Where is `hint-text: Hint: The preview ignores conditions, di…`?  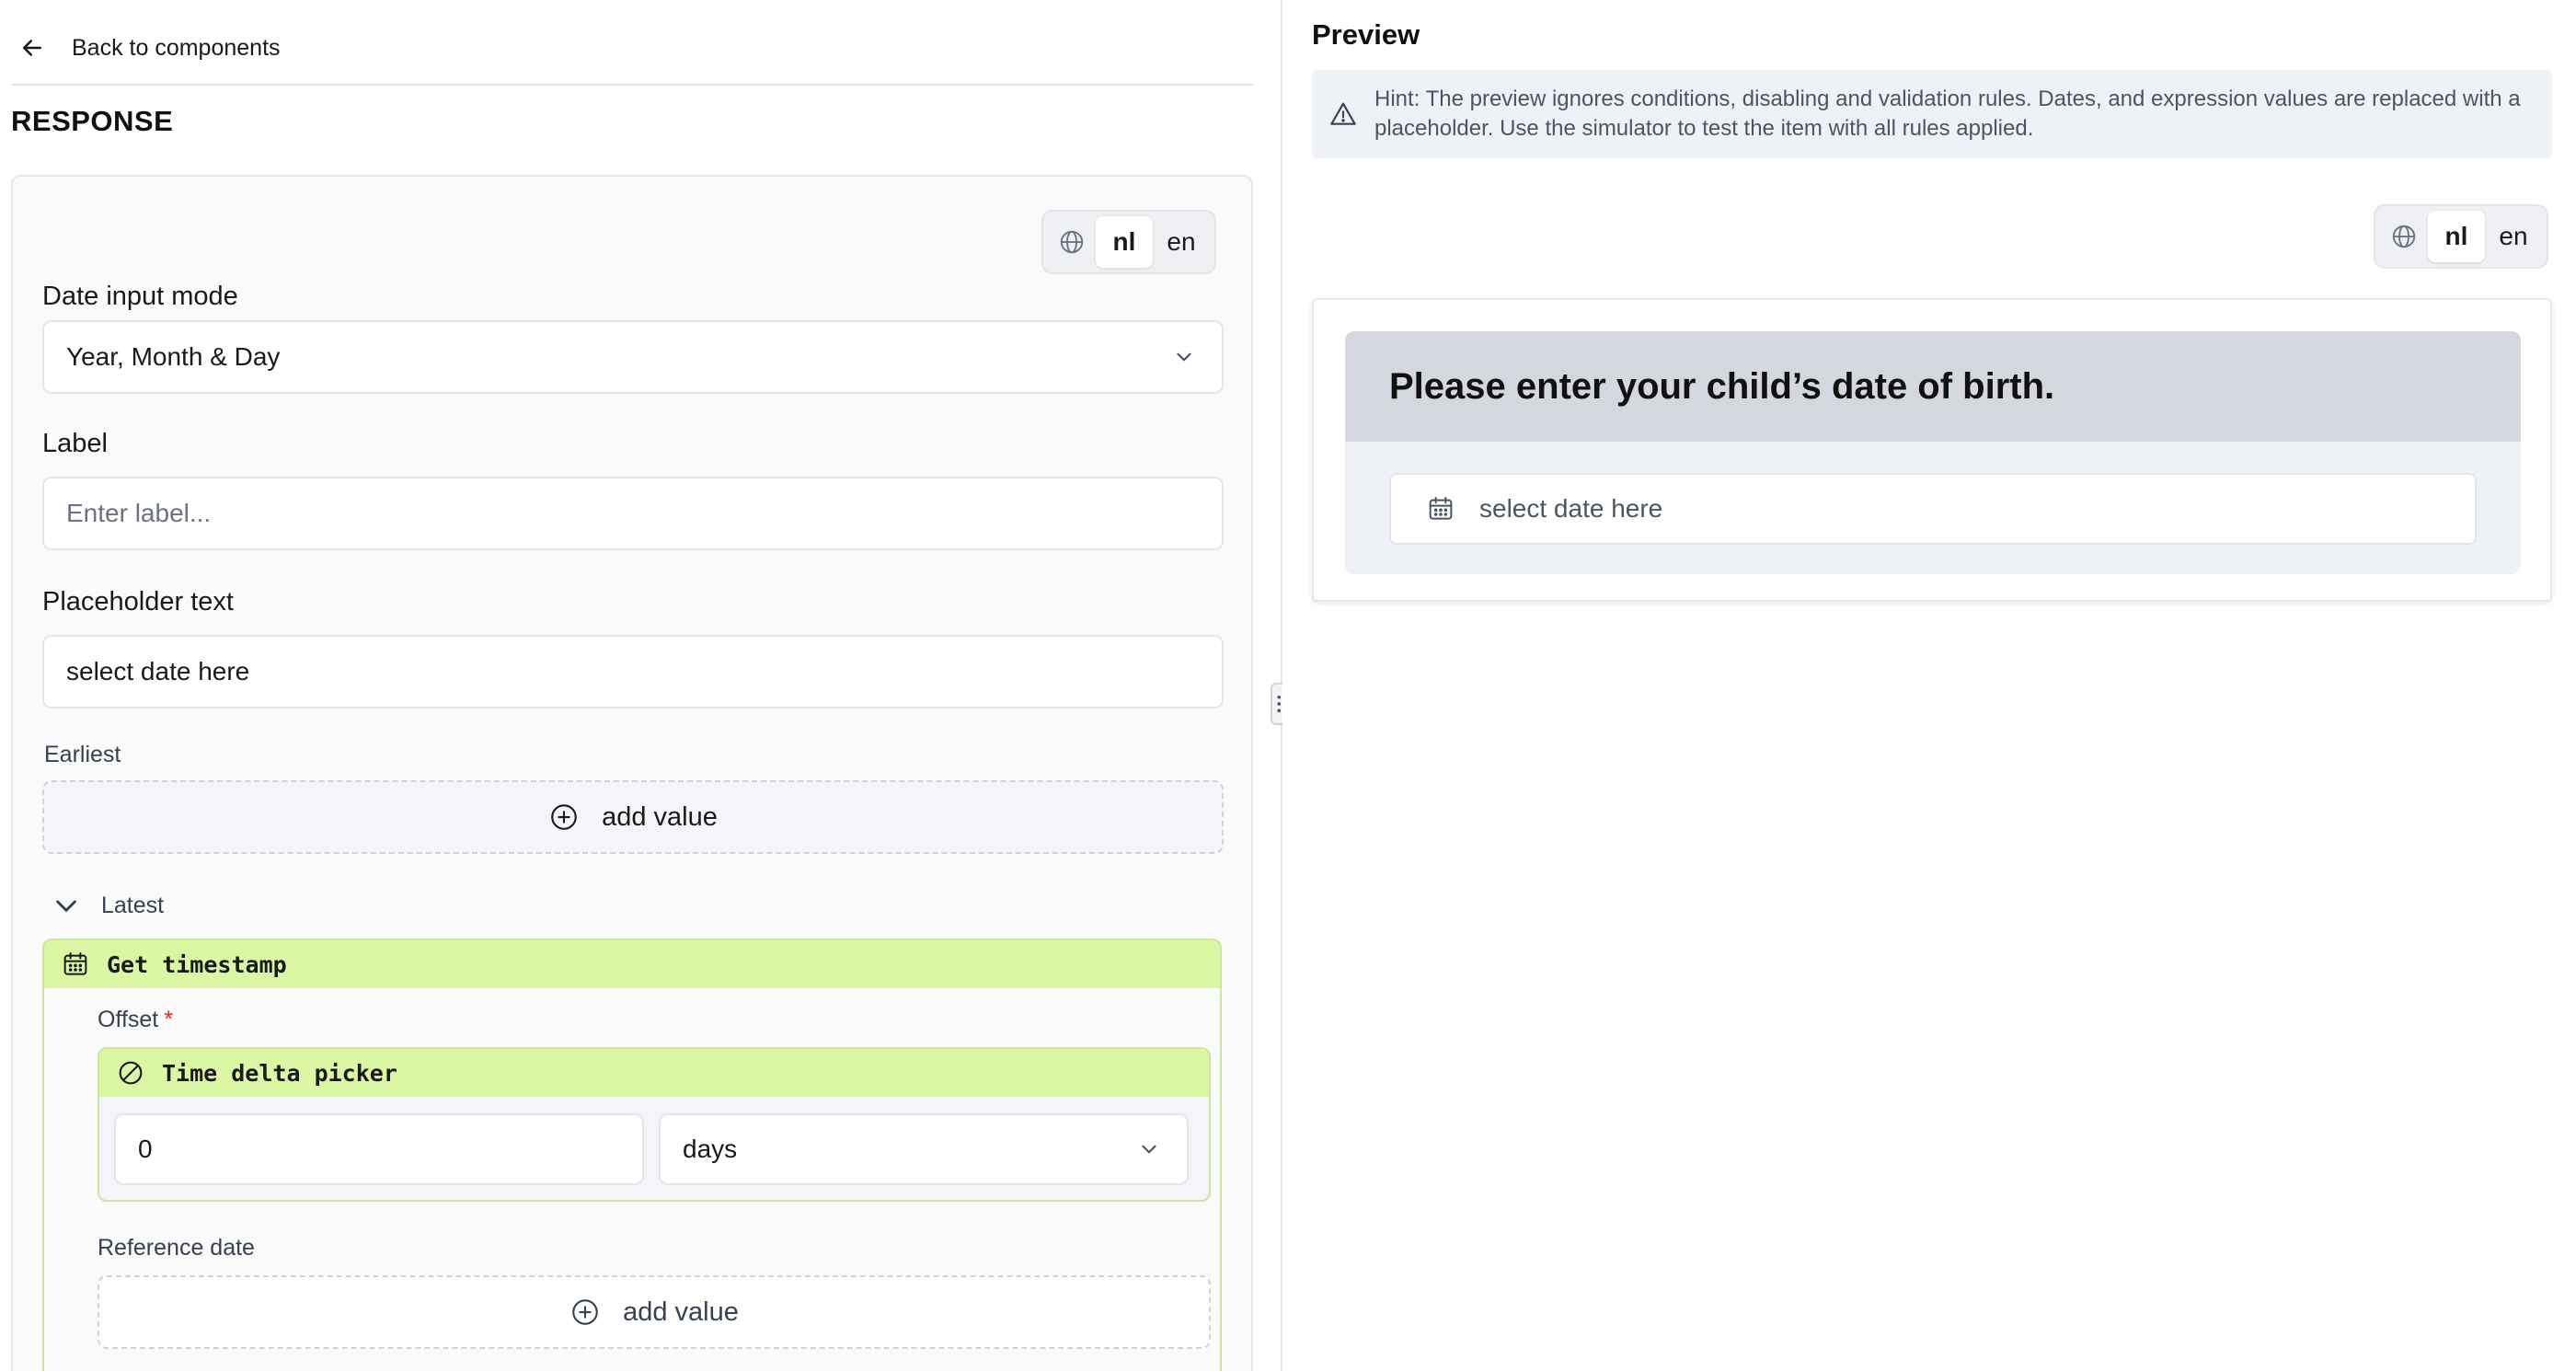 hint-text: Hint: The preview ignores conditions, di… is located at coordinates (1947, 113).